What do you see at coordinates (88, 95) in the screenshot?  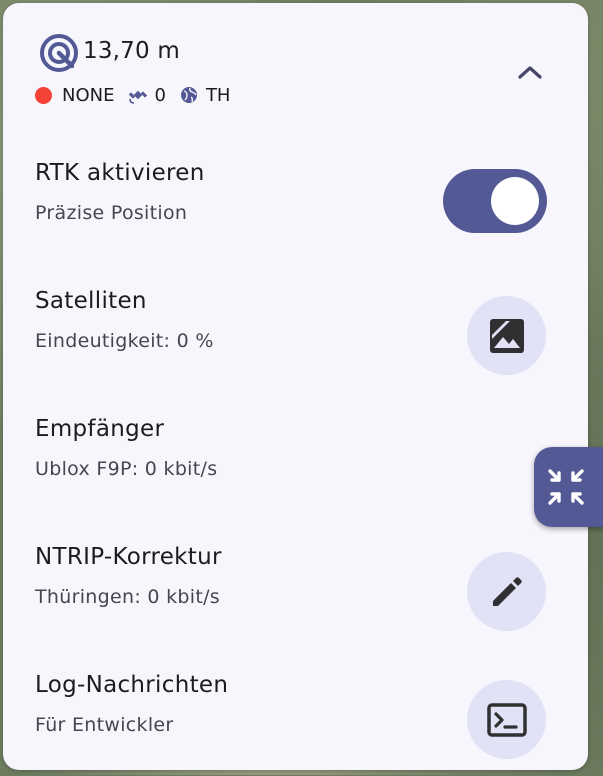 I see `fix-status-label: NONE` at bounding box center [88, 95].